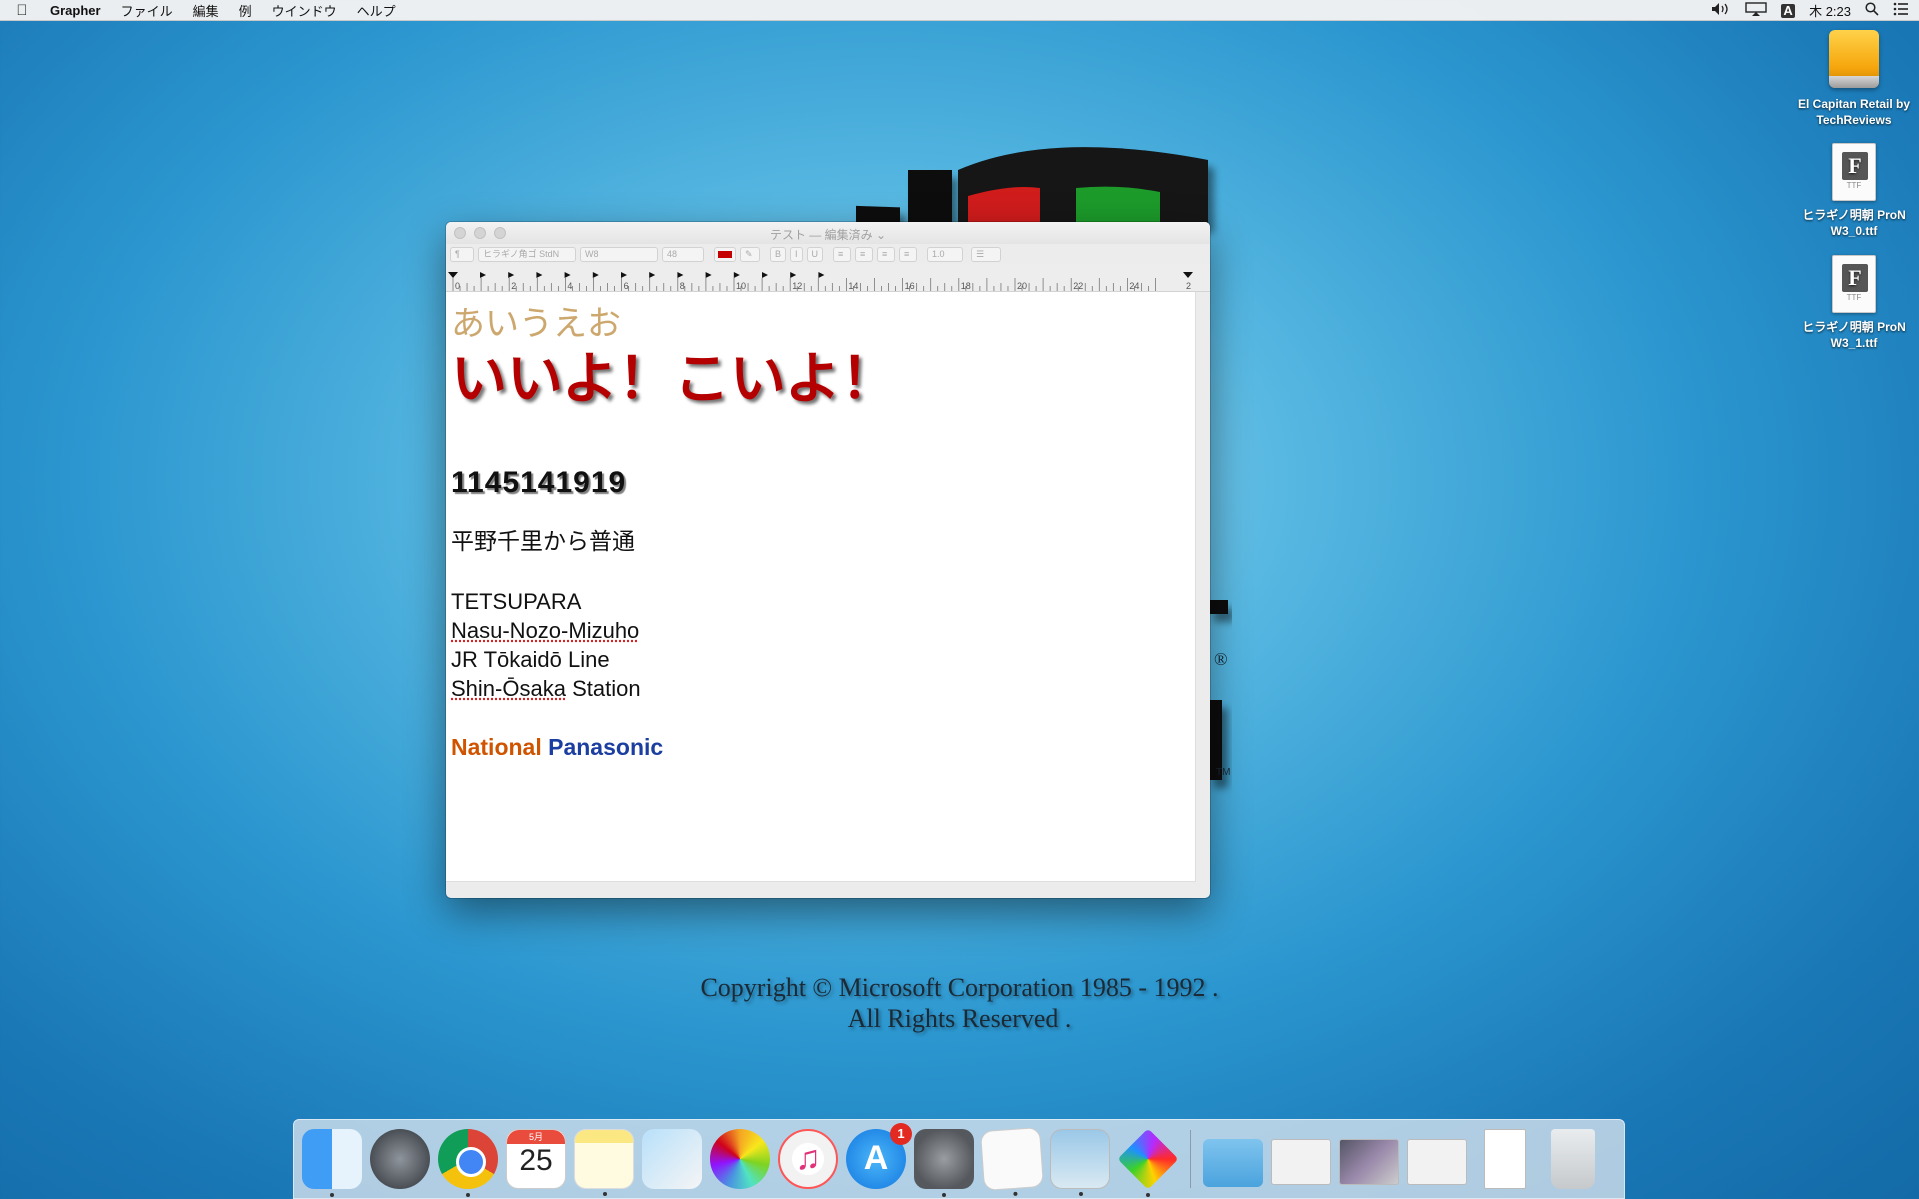 The height and width of the screenshot is (1199, 1919). I want to click on dock-calendar-icon: 5月 25, so click(536, 1159).